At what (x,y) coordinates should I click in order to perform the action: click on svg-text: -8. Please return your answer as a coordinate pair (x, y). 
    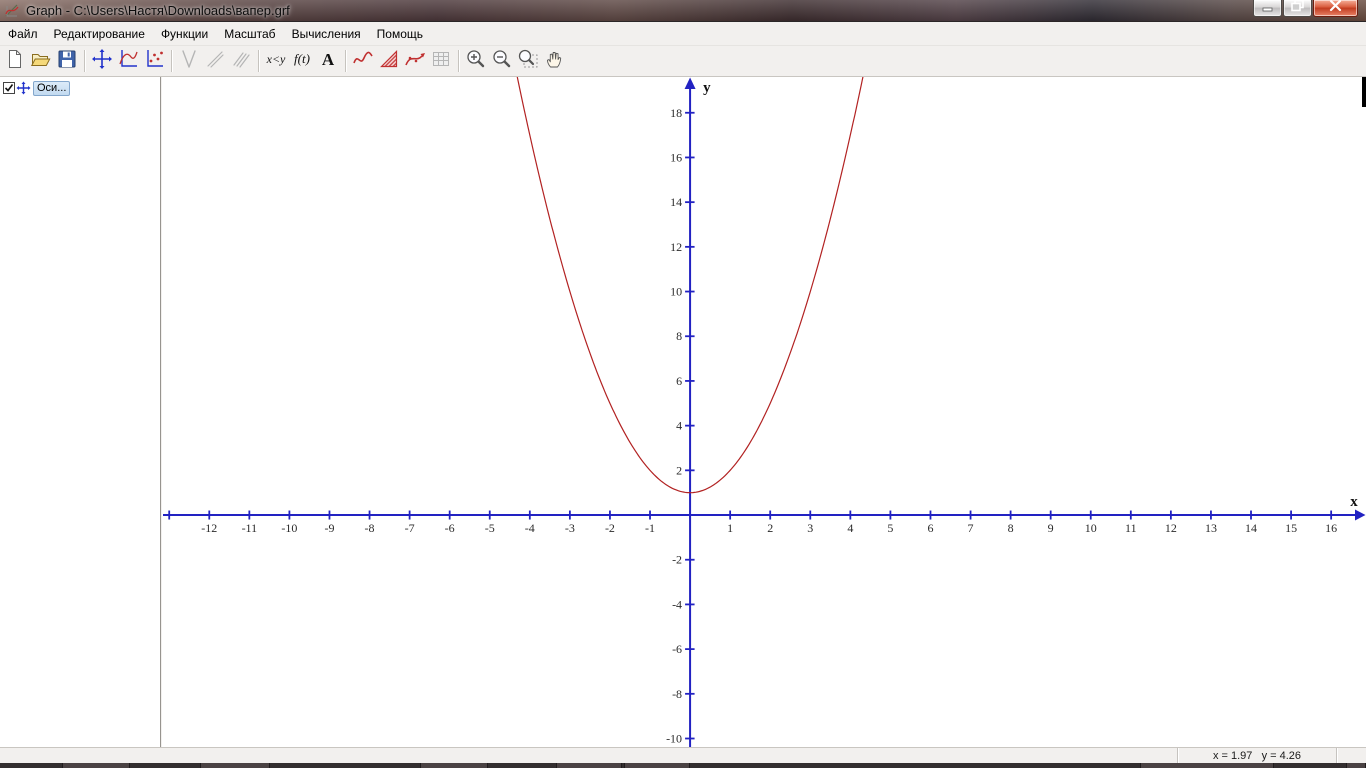
    Looking at the image, I should click on (370, 528).